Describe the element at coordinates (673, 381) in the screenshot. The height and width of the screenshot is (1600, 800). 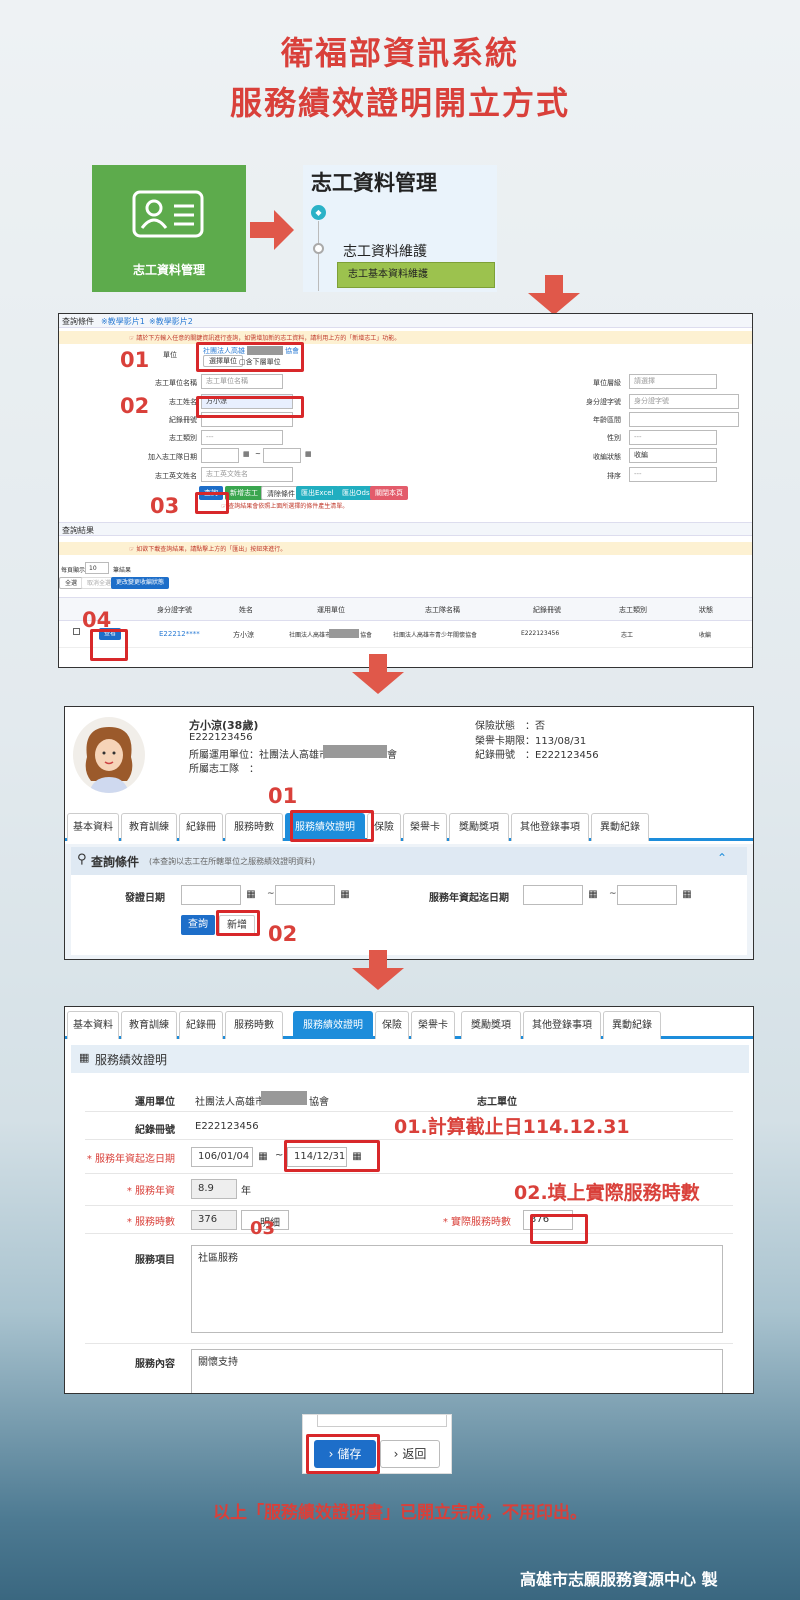
I see `unit-level-select: 請選擇` at that location.